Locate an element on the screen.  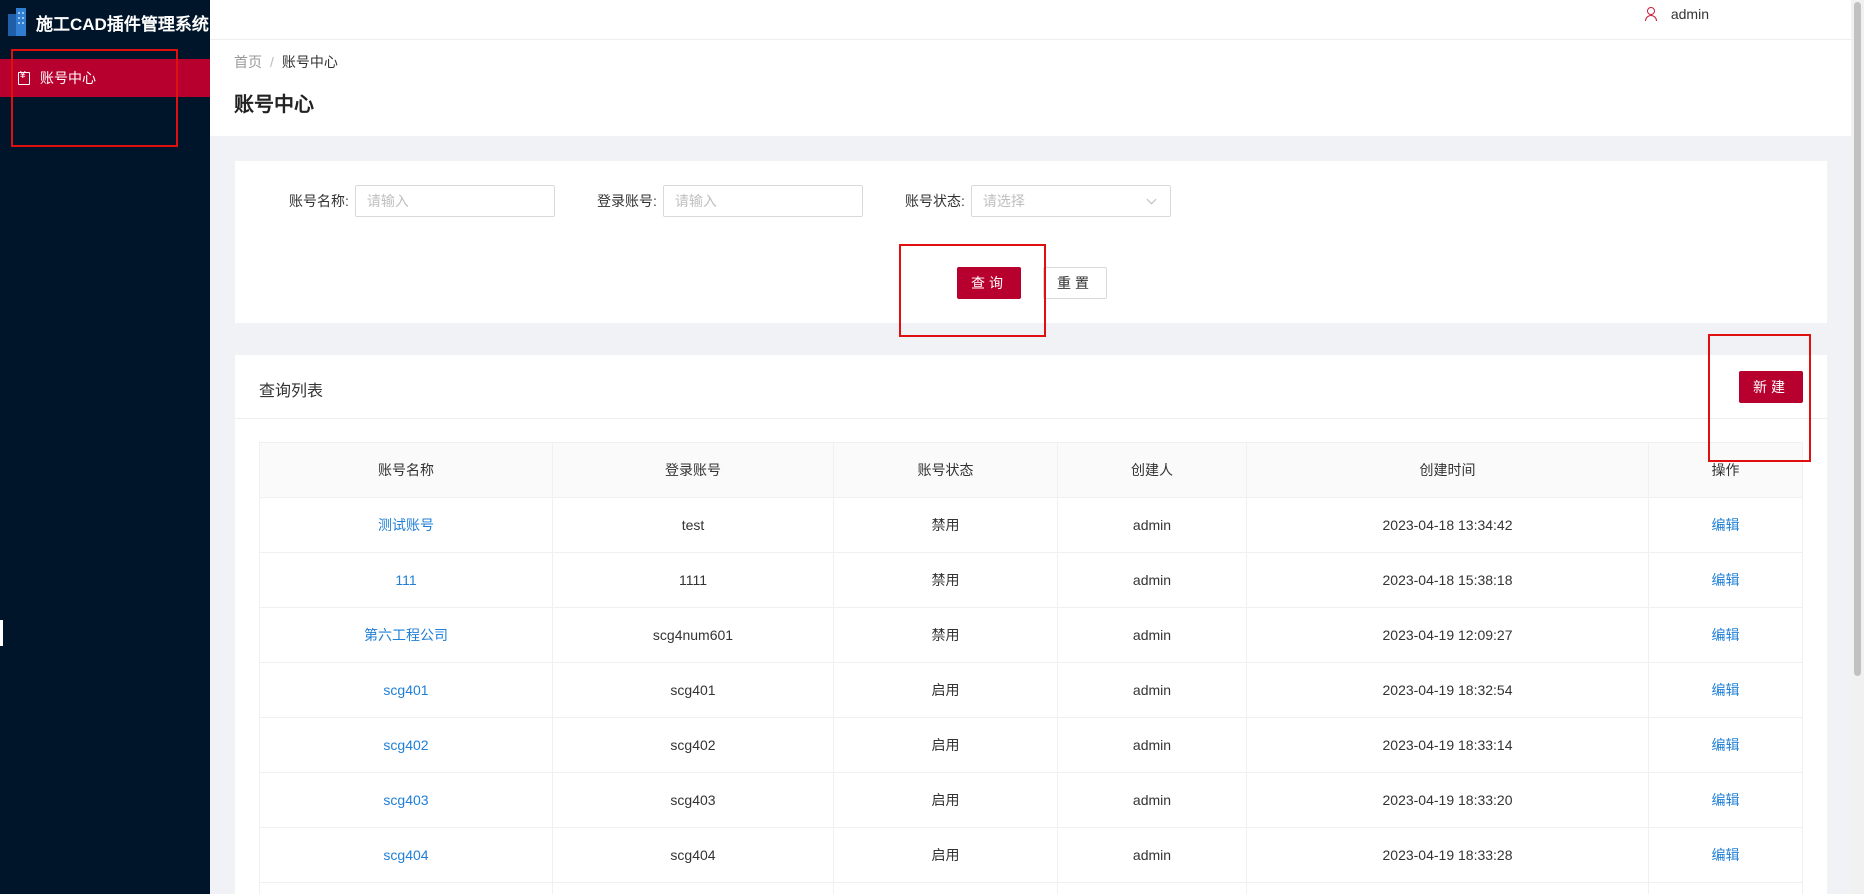
column-header-account-name: 账号名称 is located at coordinates (406, 470).